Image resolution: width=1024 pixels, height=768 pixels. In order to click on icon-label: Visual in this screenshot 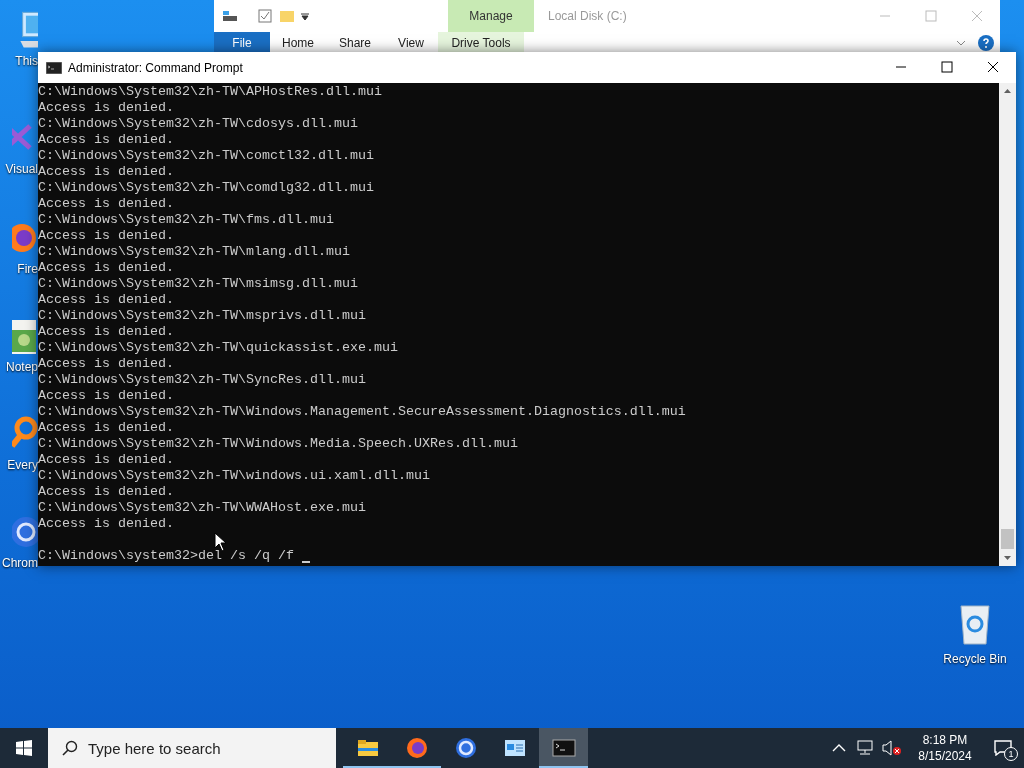, I will do `click(21, 169)`.